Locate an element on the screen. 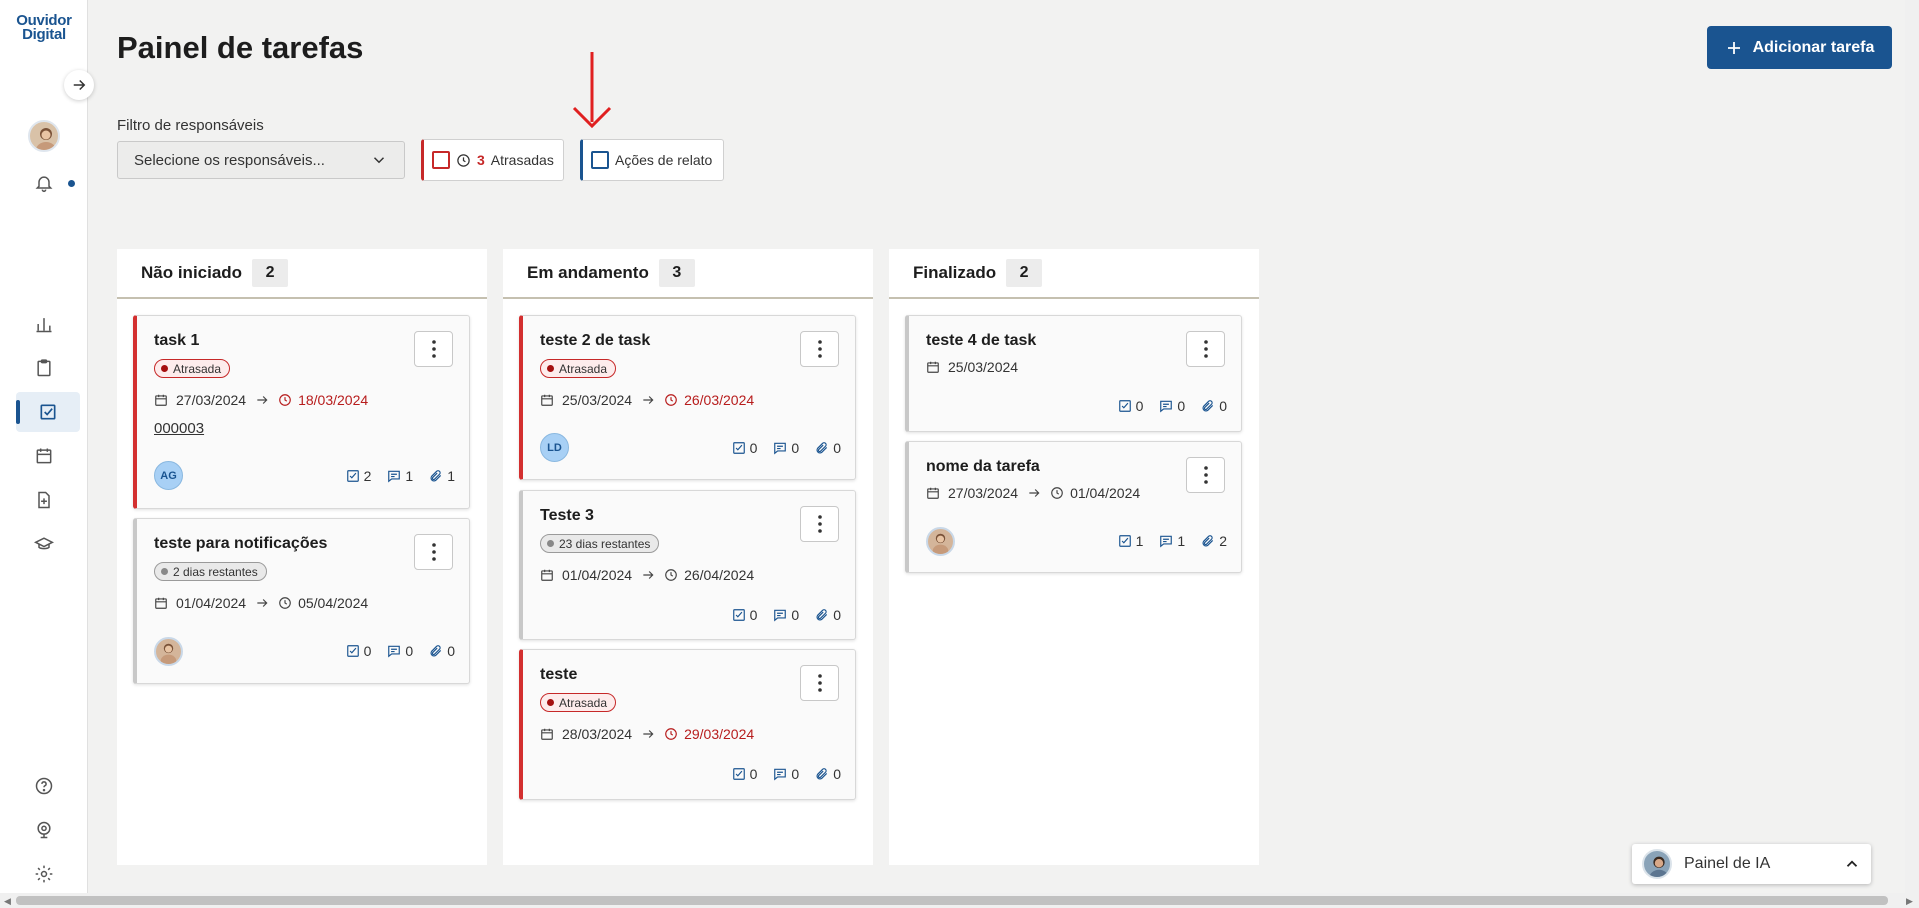  scroll-right-arrow: ▶ is located at coordinates (1909, 901).